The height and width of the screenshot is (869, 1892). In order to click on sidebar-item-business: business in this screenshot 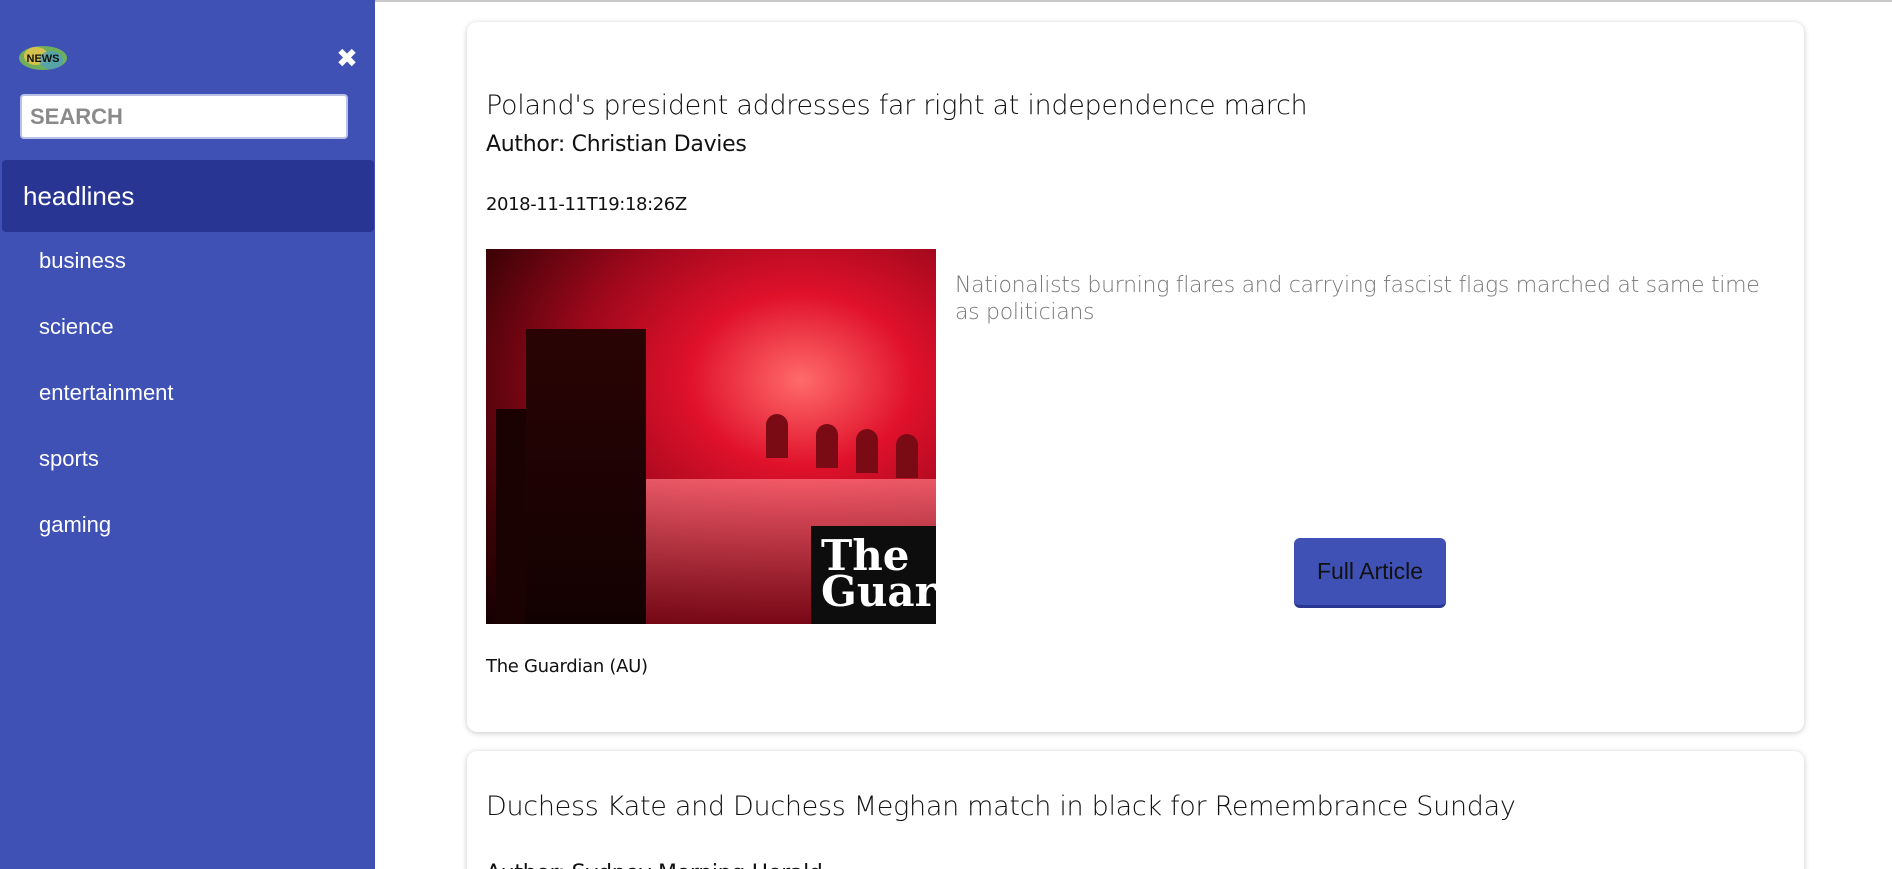, I will do `click(82, 261)`.